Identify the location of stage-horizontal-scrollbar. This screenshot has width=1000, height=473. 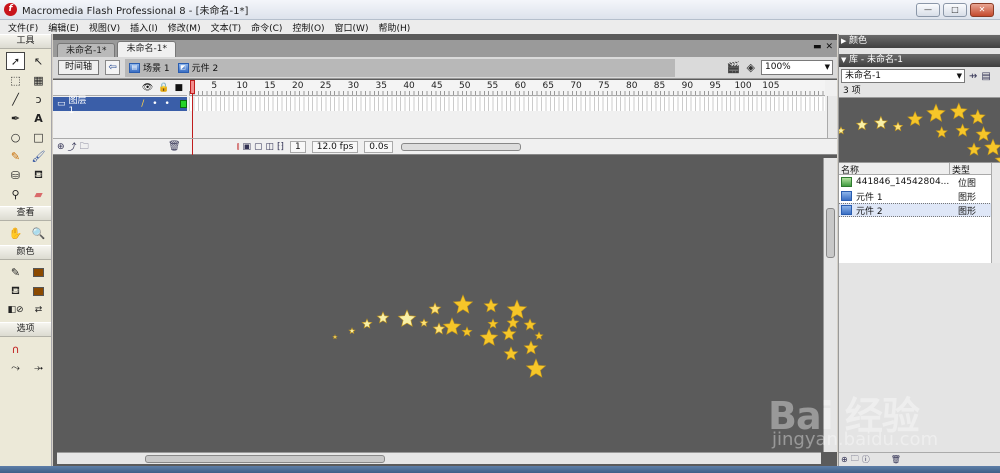
(439, 458).